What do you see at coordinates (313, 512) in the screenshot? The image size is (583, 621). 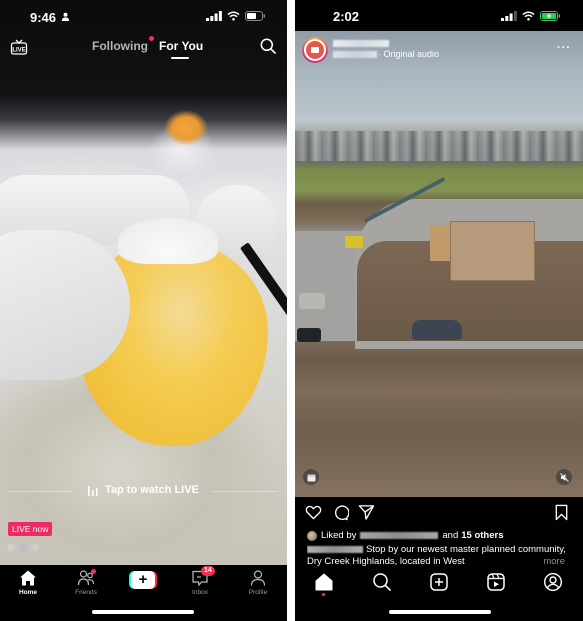 I see `heart-icon` at bounding box center [313, 512].